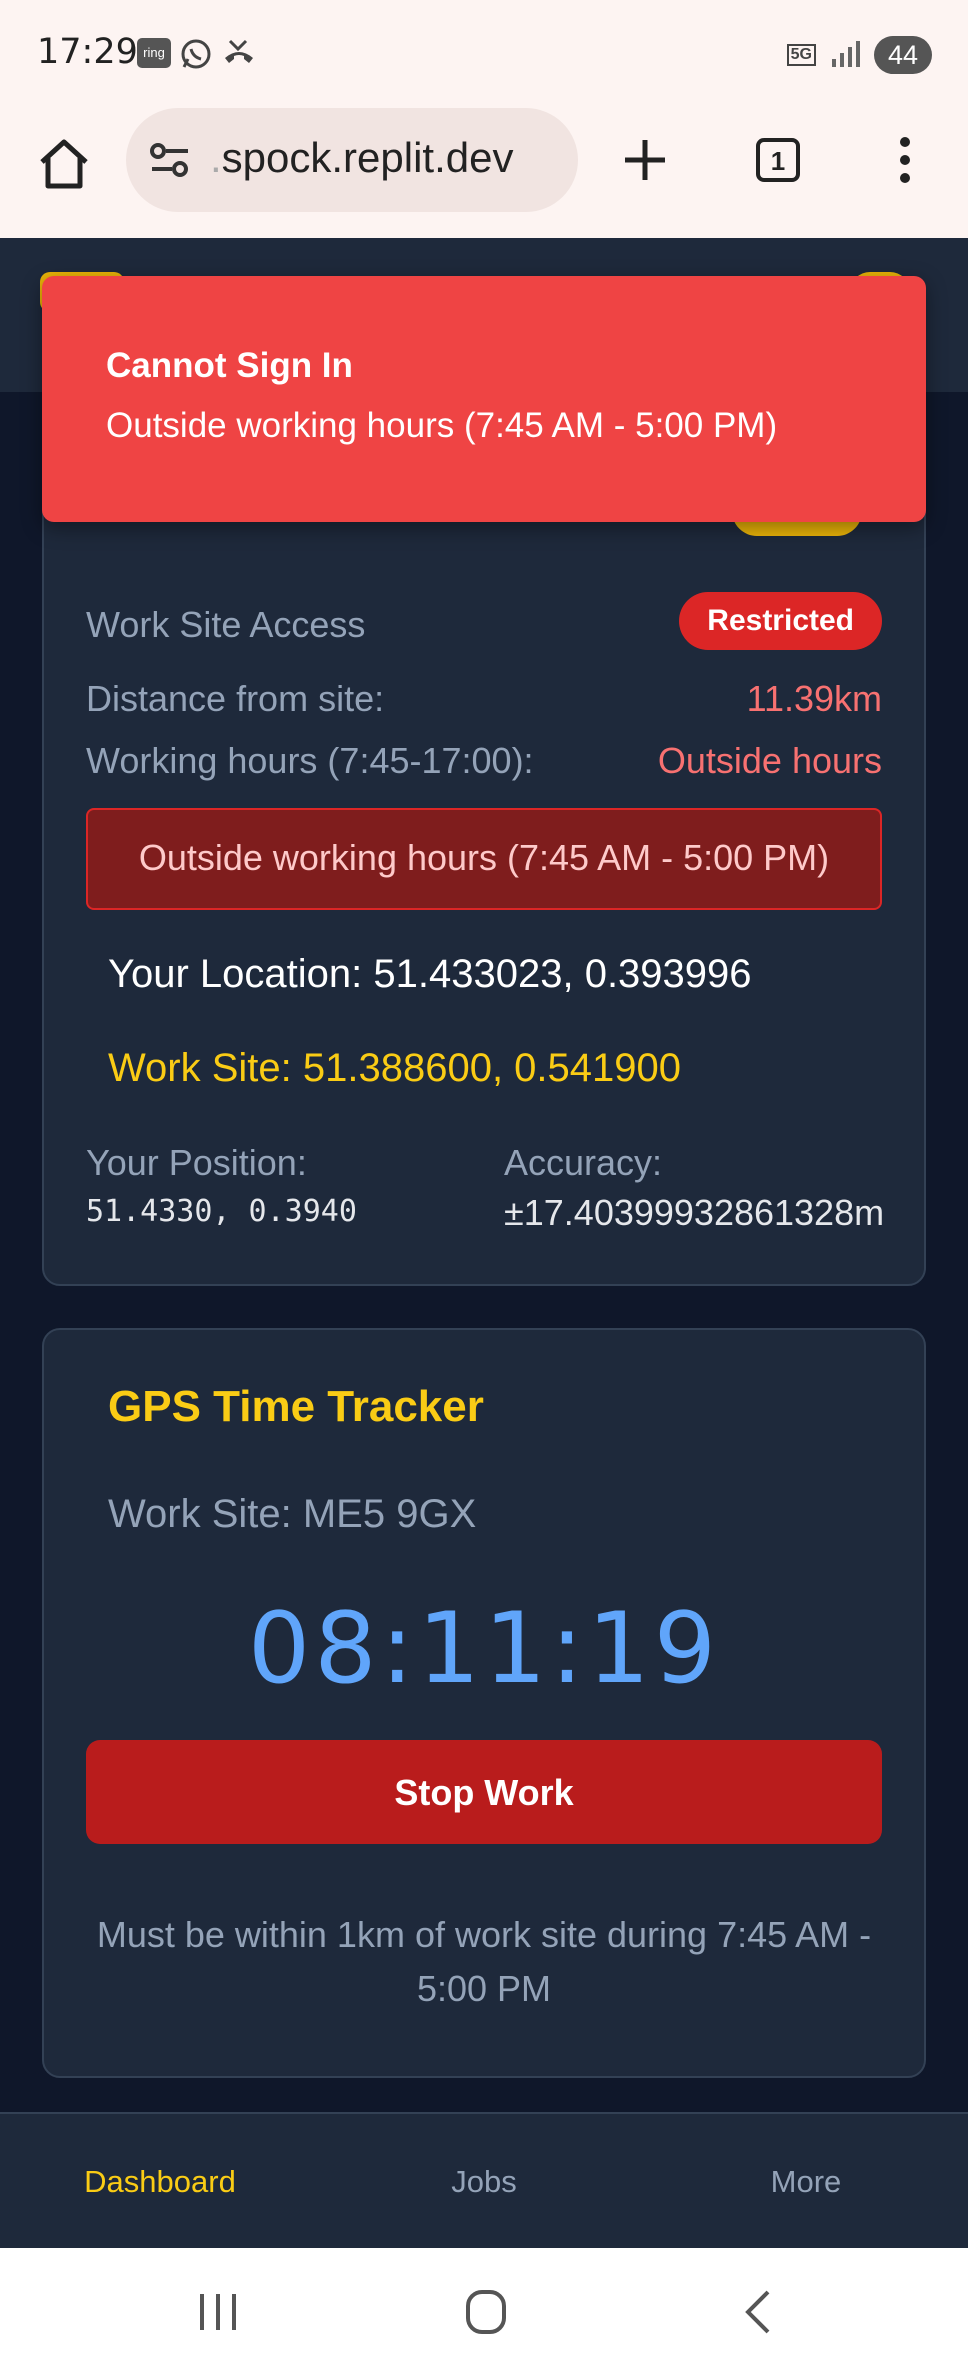  Describe the element at coordinates (814, 698) in the screenshot. I see `distance-value: 11.39km` at that location.